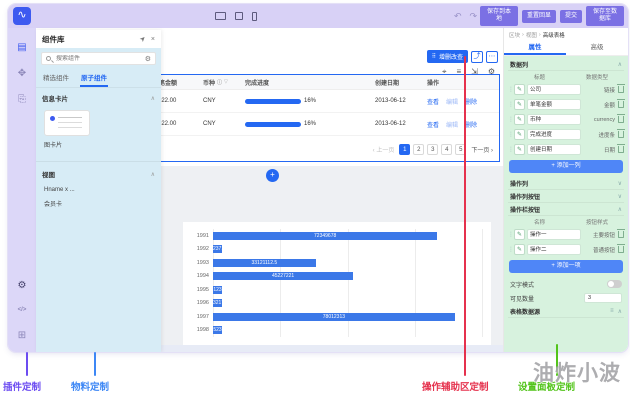  I want to click on chevron-up-icon: ∧, so click(620, 311).